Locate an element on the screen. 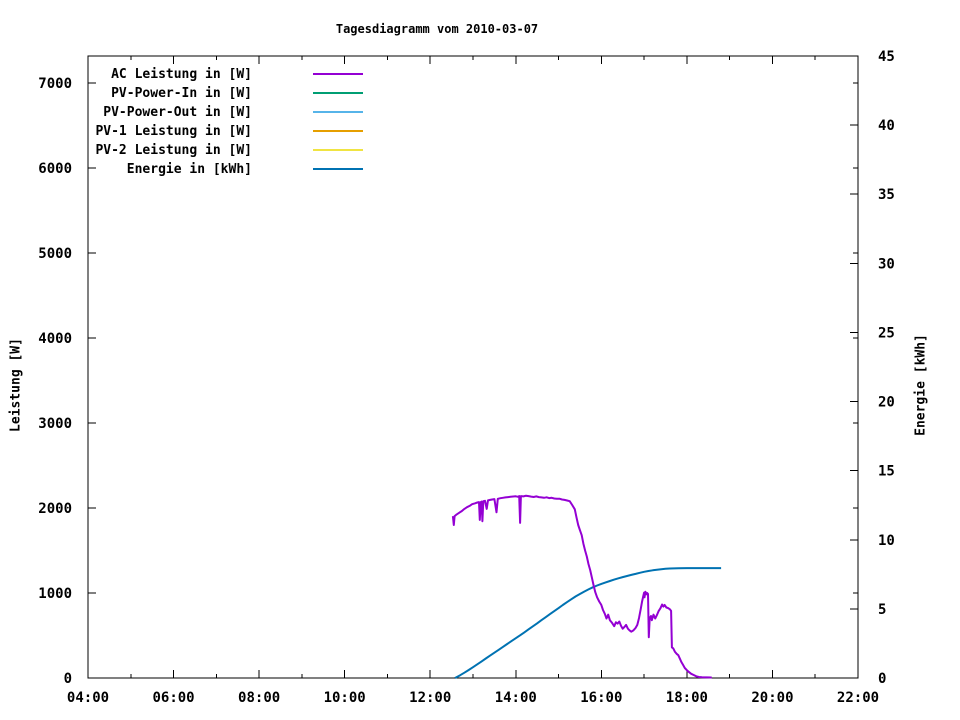 This screenshot has width=960, height=720. legend-label: PV-Power-Out in [W] is located at coordinates (177, 112).